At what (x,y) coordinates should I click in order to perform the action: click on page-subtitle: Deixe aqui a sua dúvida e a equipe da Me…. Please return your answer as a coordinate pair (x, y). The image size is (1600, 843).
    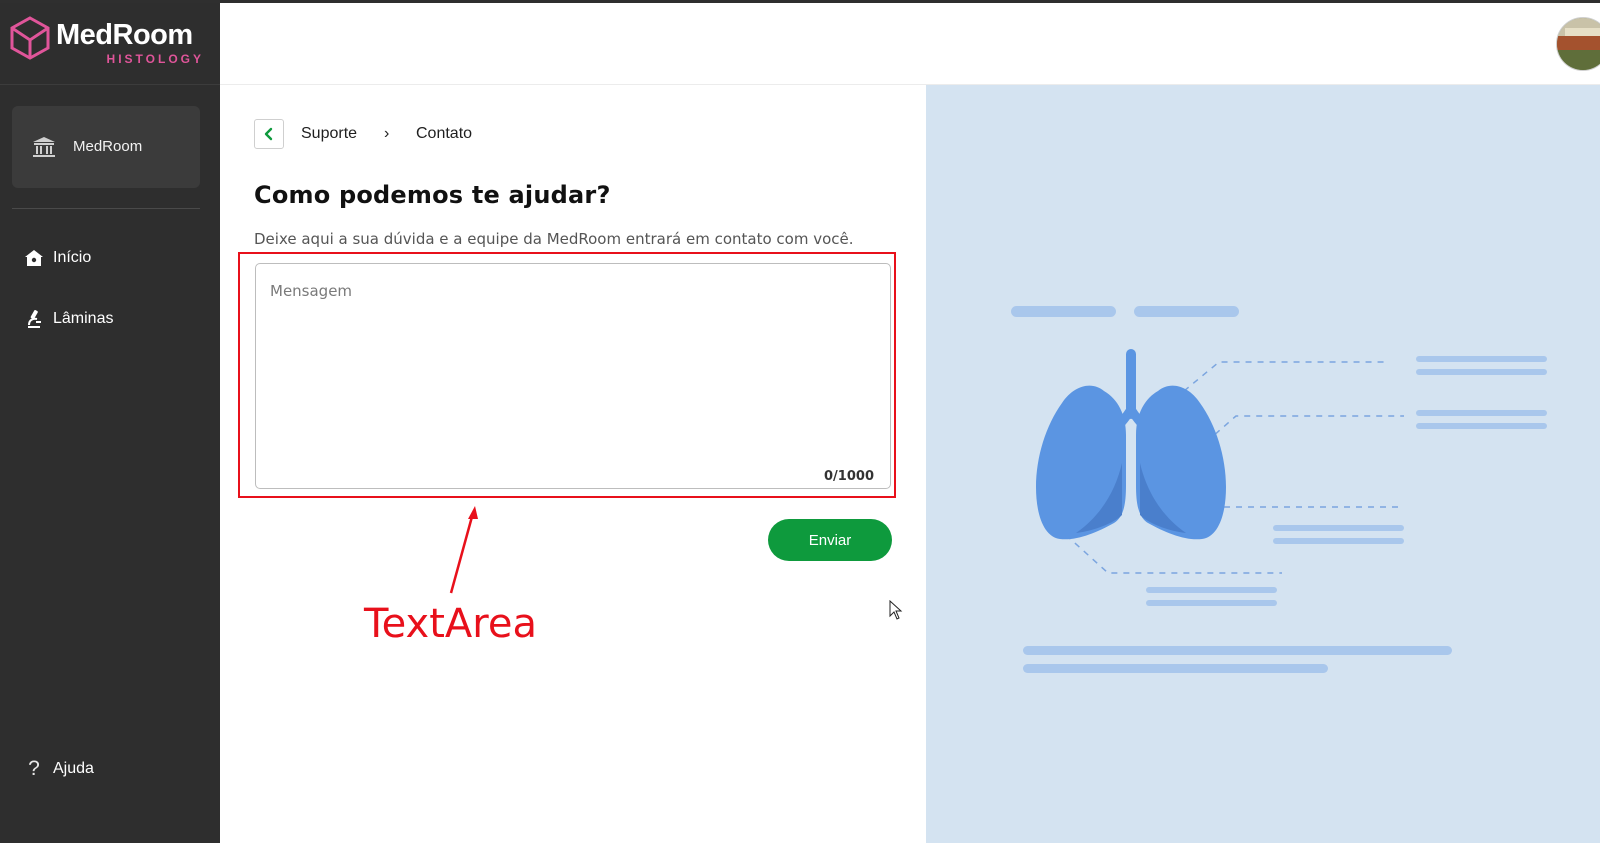
    Looking at the image, I should click on (554, 239).